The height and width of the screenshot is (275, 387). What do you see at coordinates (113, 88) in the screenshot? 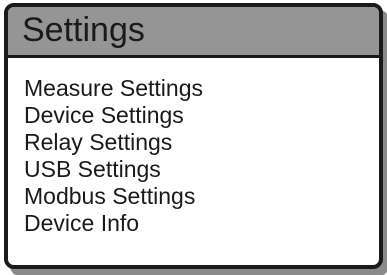
I see `menu-item-measure-settings: Measure Settings` at bounding box center [113, 88].